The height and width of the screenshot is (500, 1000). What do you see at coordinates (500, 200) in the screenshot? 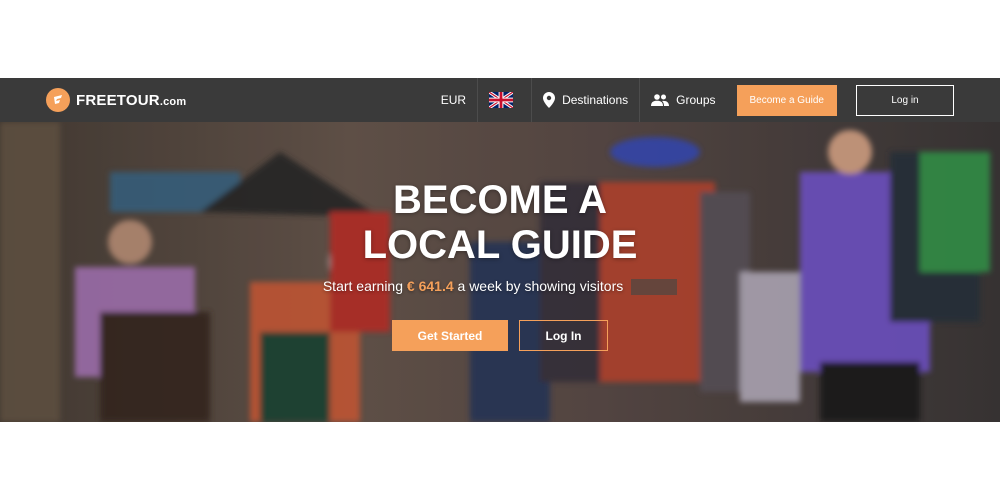
I see `hero-title-line1: BECOME A` at bounding box center [500, 200].